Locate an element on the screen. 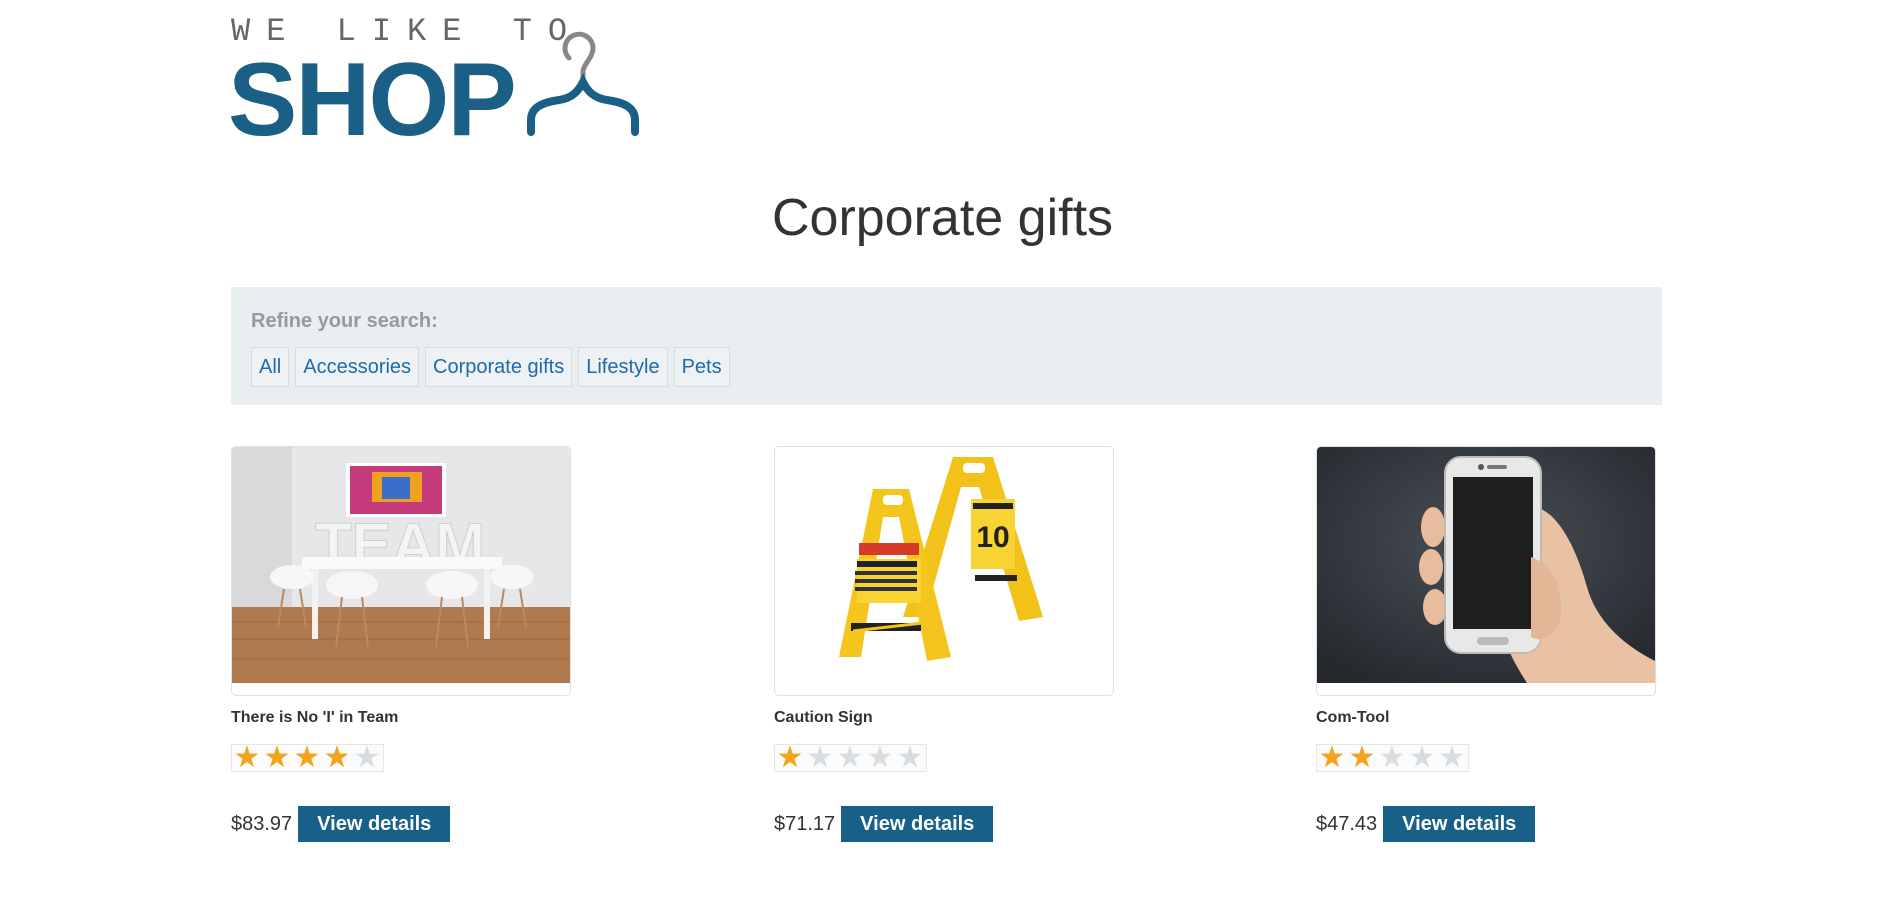  product-card: Com-Tool ★ ★ ★ ★ ★ $47.43 View details is located at coordinates (1486, 644).